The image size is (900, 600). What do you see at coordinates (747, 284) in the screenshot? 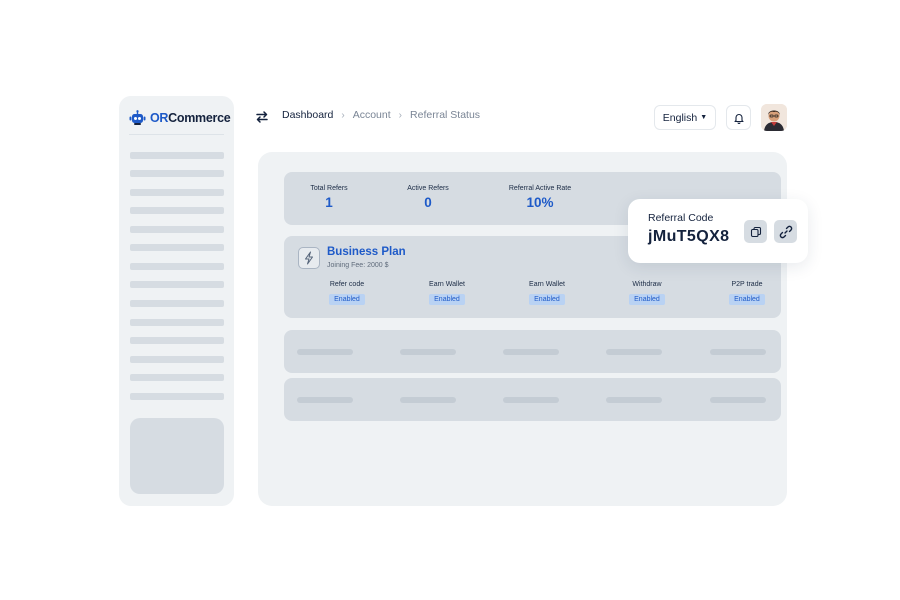
I see `feature-label: P2P trade` at bounding box center [747, 284].